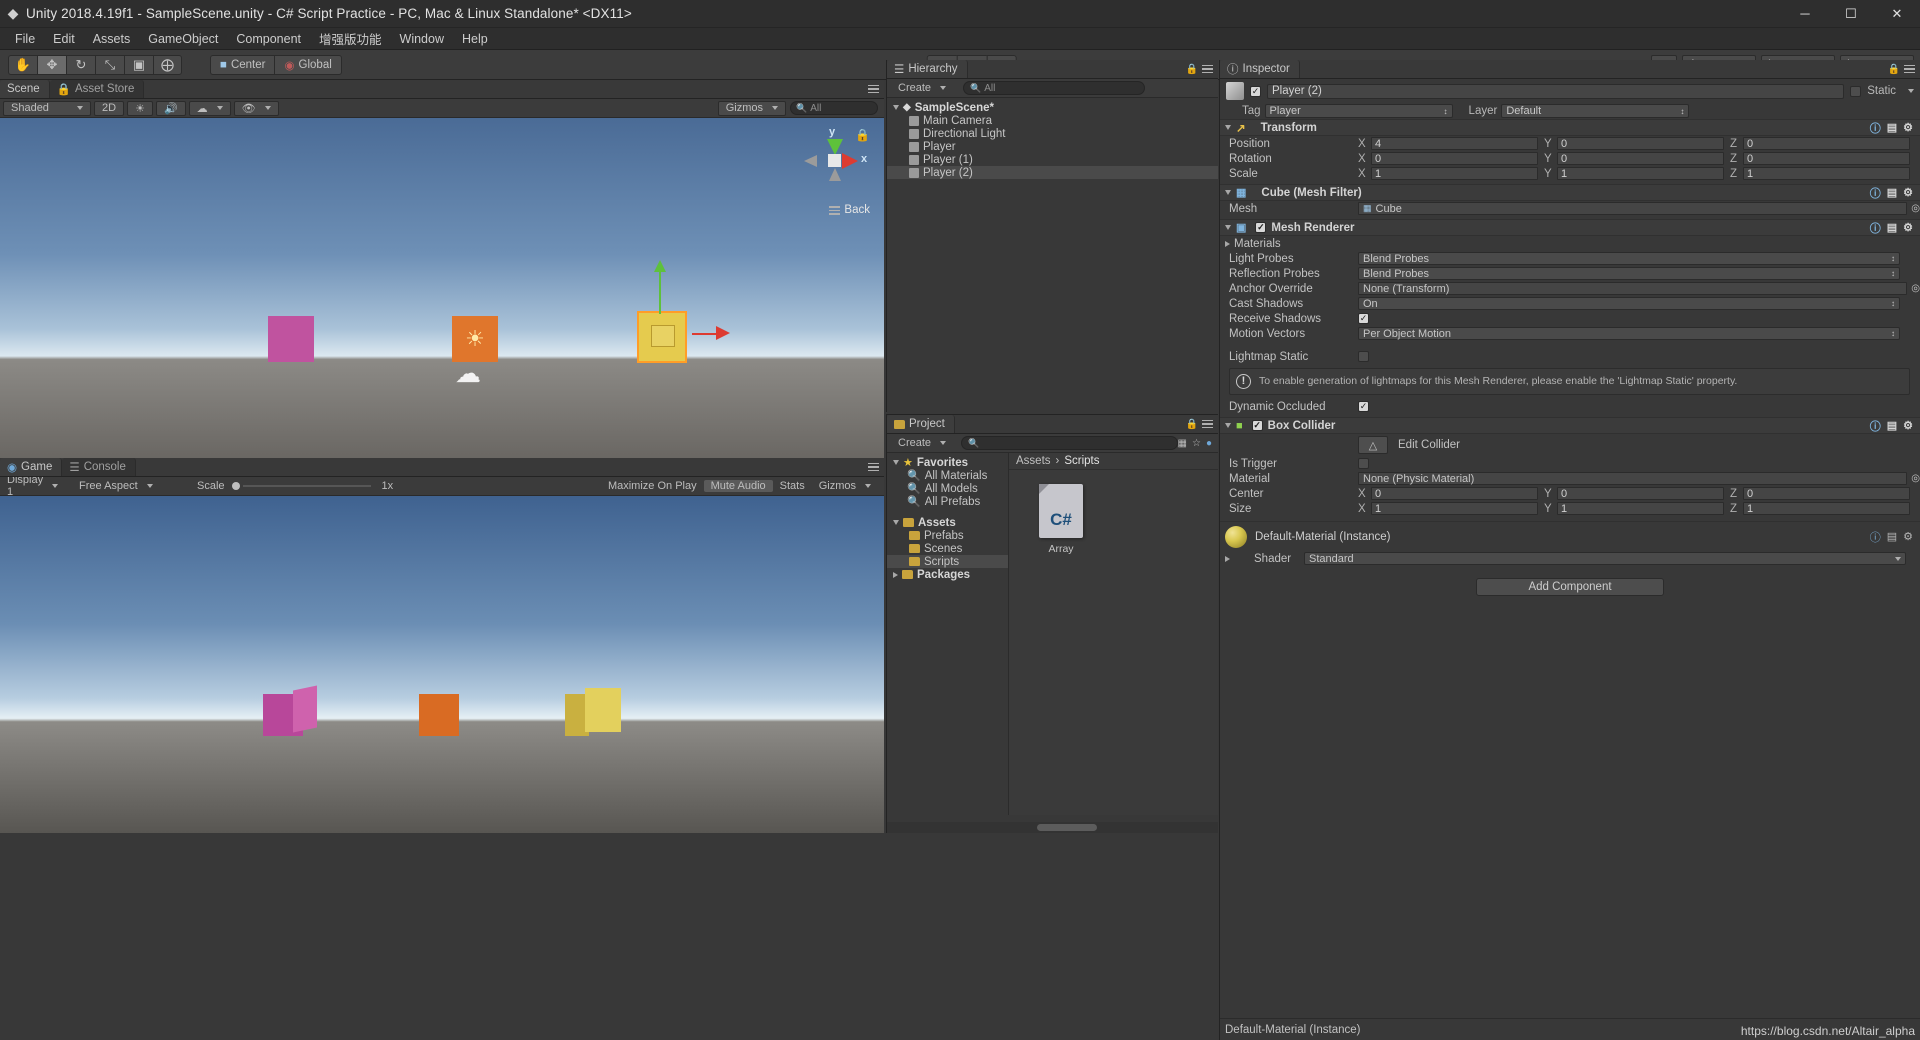 The height and width of the screenshot is (1040, 1920). I want to click on tab-inspector: ⓘ Inspector, so click(1260, 69).